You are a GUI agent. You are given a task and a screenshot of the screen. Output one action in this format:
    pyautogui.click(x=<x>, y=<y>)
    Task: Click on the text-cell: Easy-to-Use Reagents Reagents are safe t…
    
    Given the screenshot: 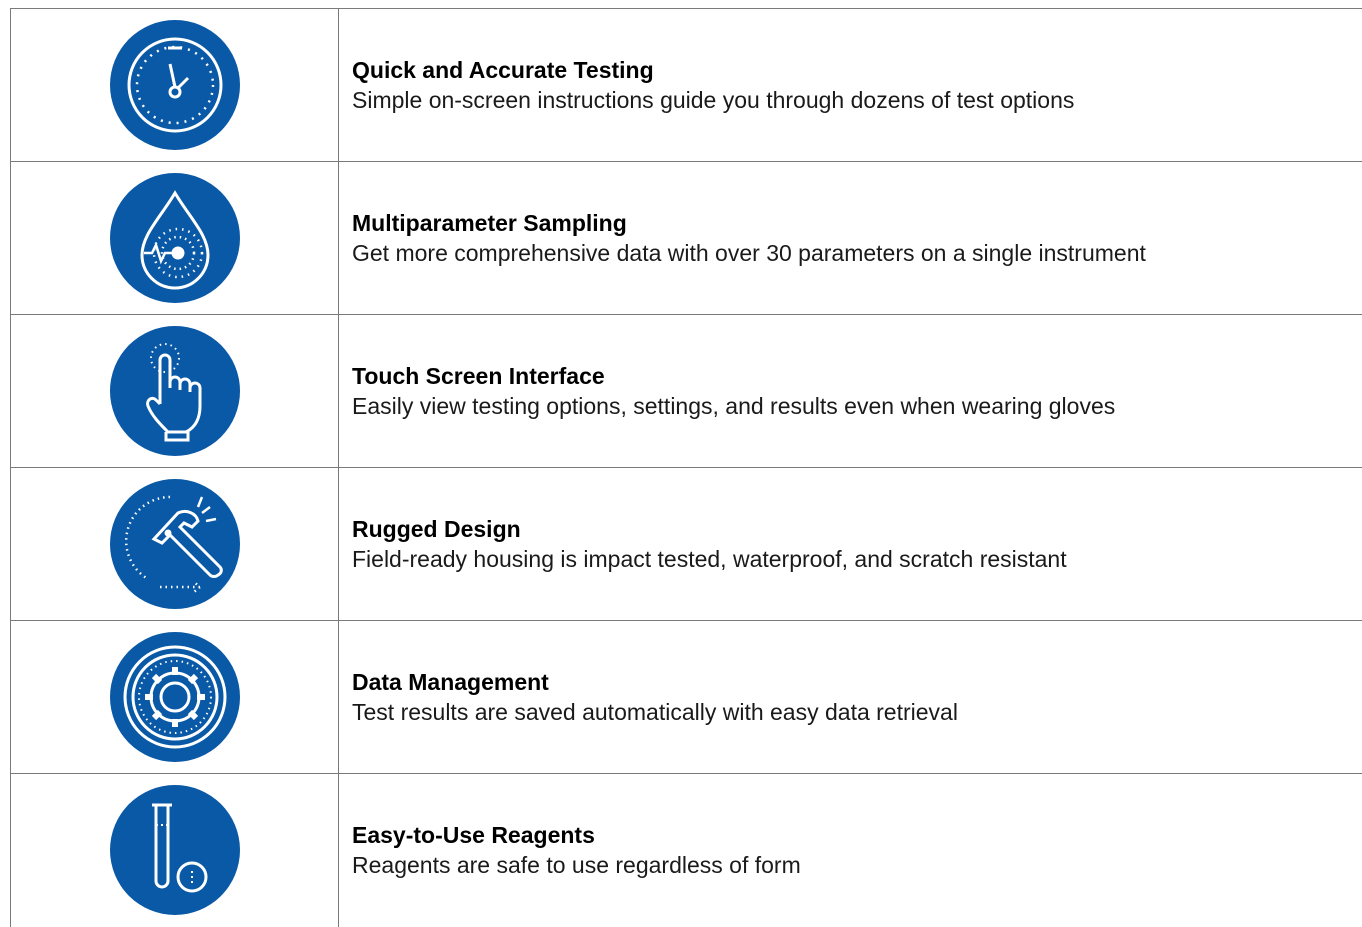 What is the action you would take?
    pyautogui.click(x=850, y=850)
    